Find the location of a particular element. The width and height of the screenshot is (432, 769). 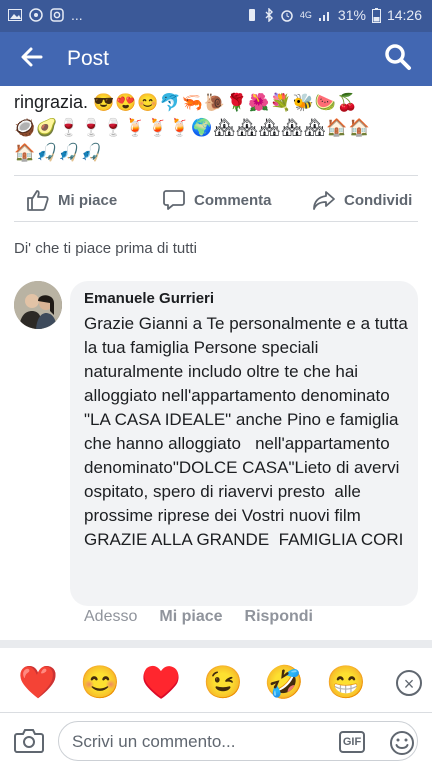

gallery-icon is located at coordinates (15, 15).